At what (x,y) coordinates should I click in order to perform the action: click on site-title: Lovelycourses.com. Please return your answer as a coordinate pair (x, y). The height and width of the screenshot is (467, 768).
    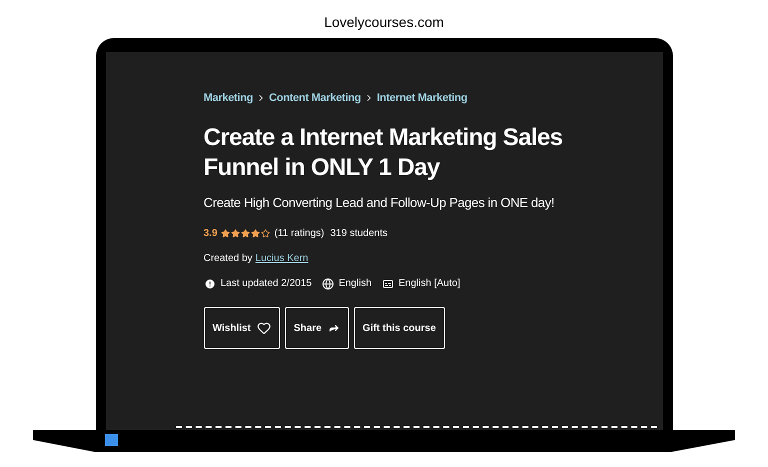
    Looking at the image, I should click on (384, 22).